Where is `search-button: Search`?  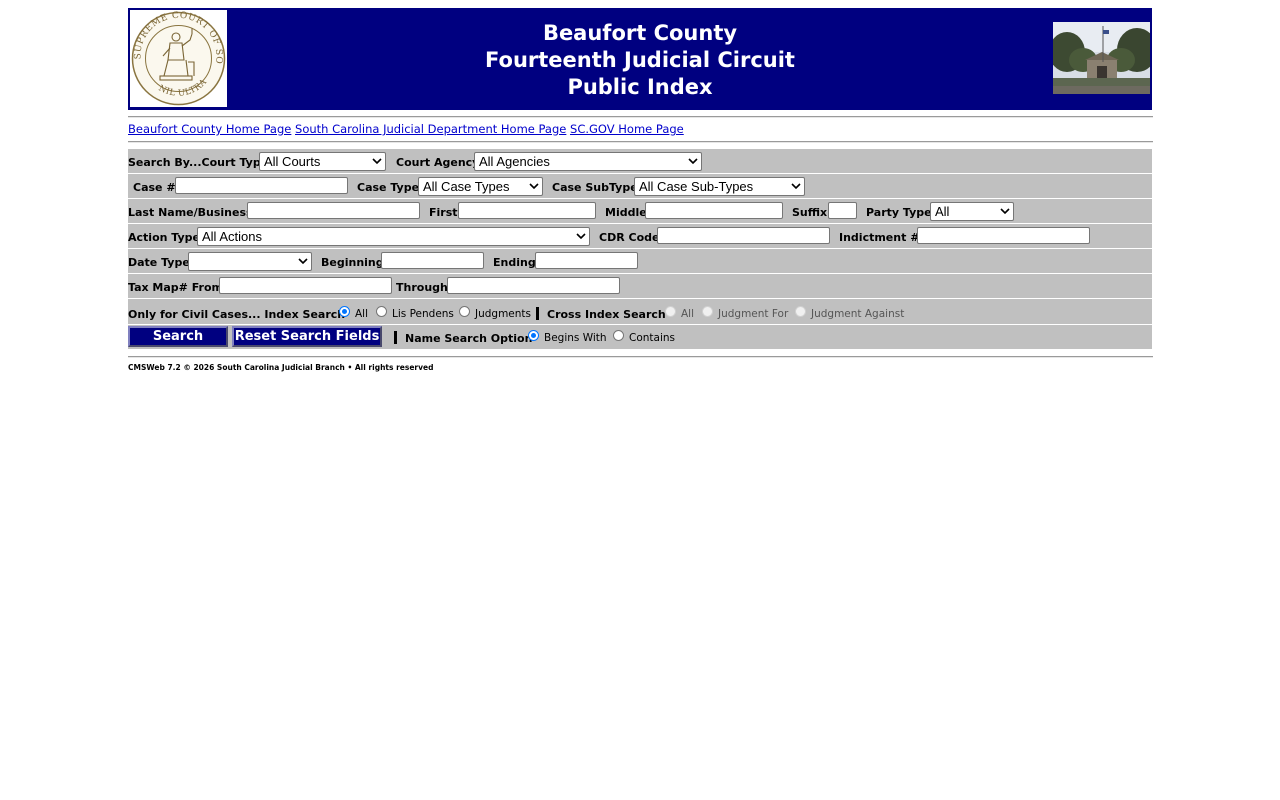
search-button: Search is located at coordinates (178, 336).